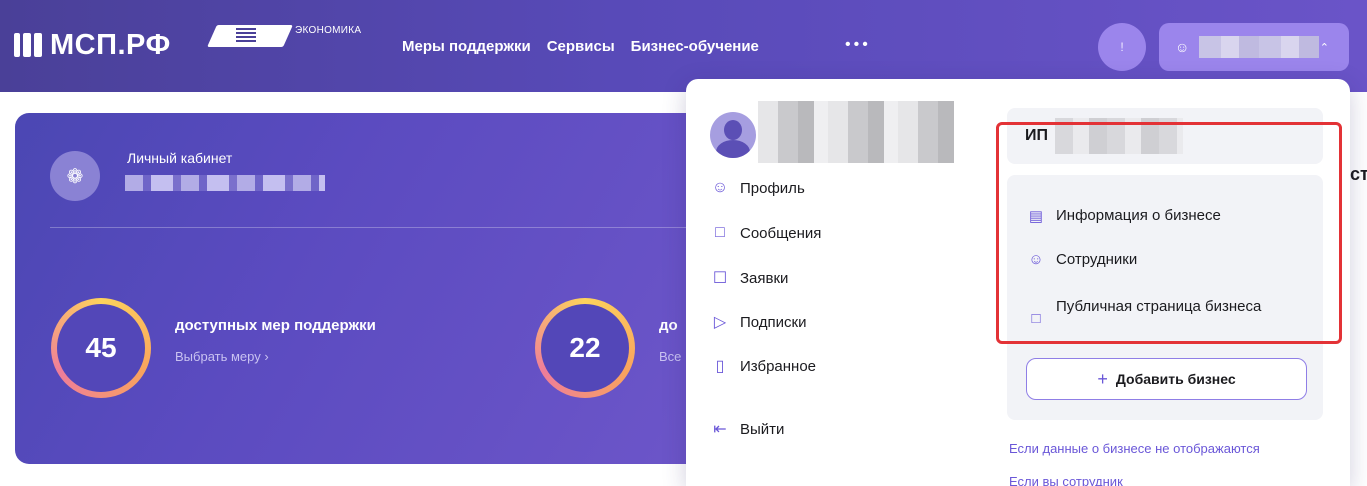 The height and width of the screenshot is (486, 1367). I want to click on plus-icon: +, so click(1102, 378).